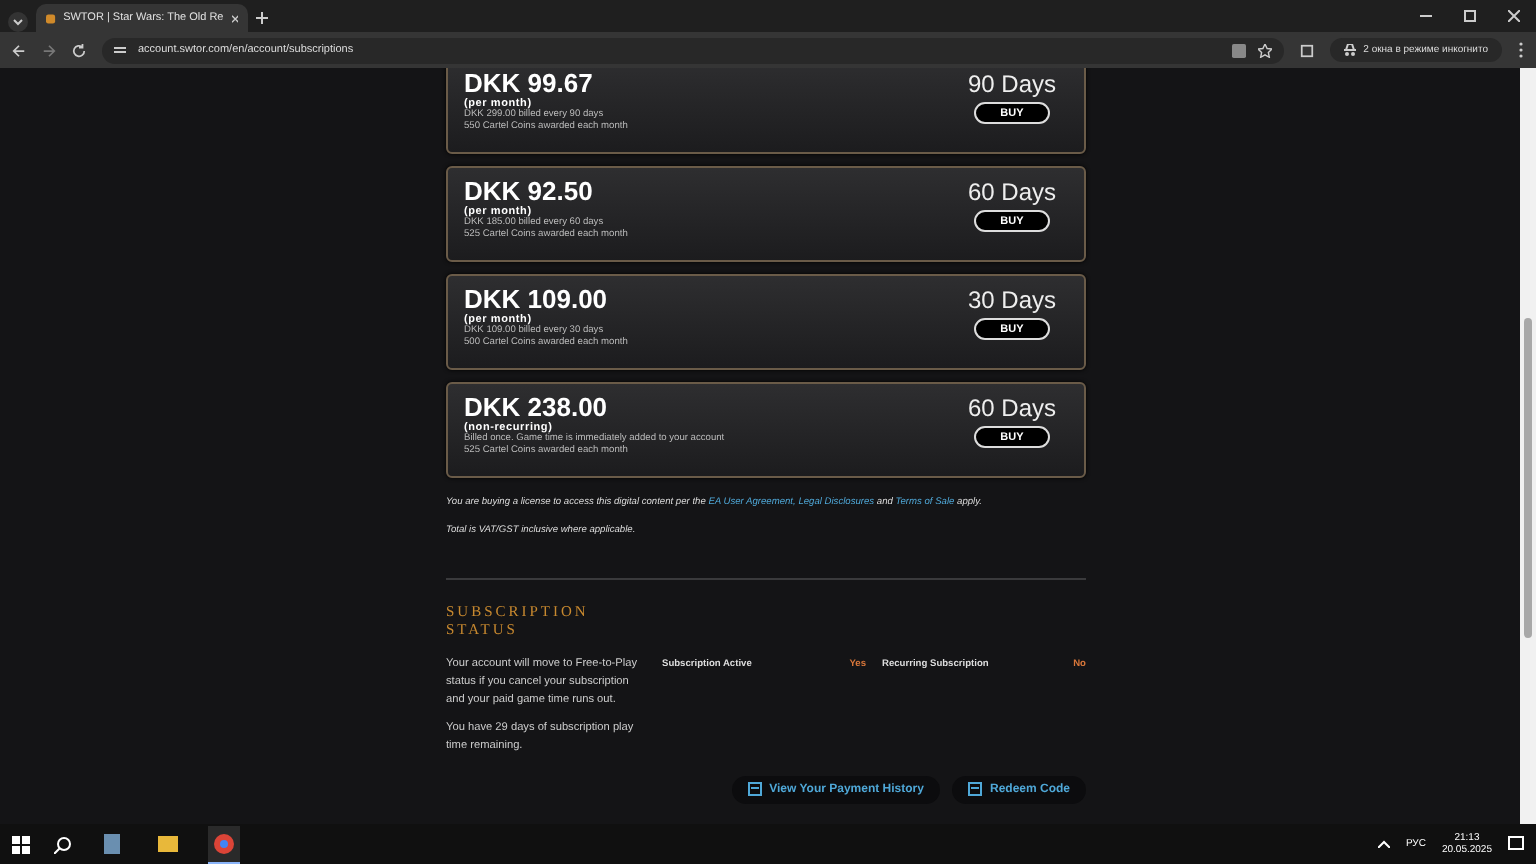  What do you see at coordinates (262, 18) in the screenshot?
I see `new-tab-icon` at bounding box center [262, 18].